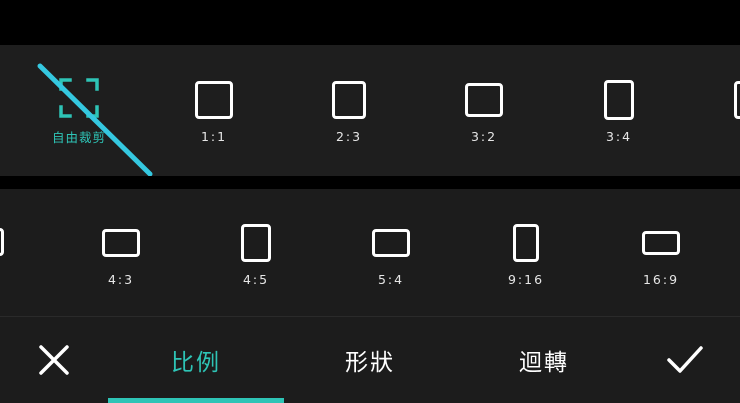  I want to click on check-icon, so click(685, 359).